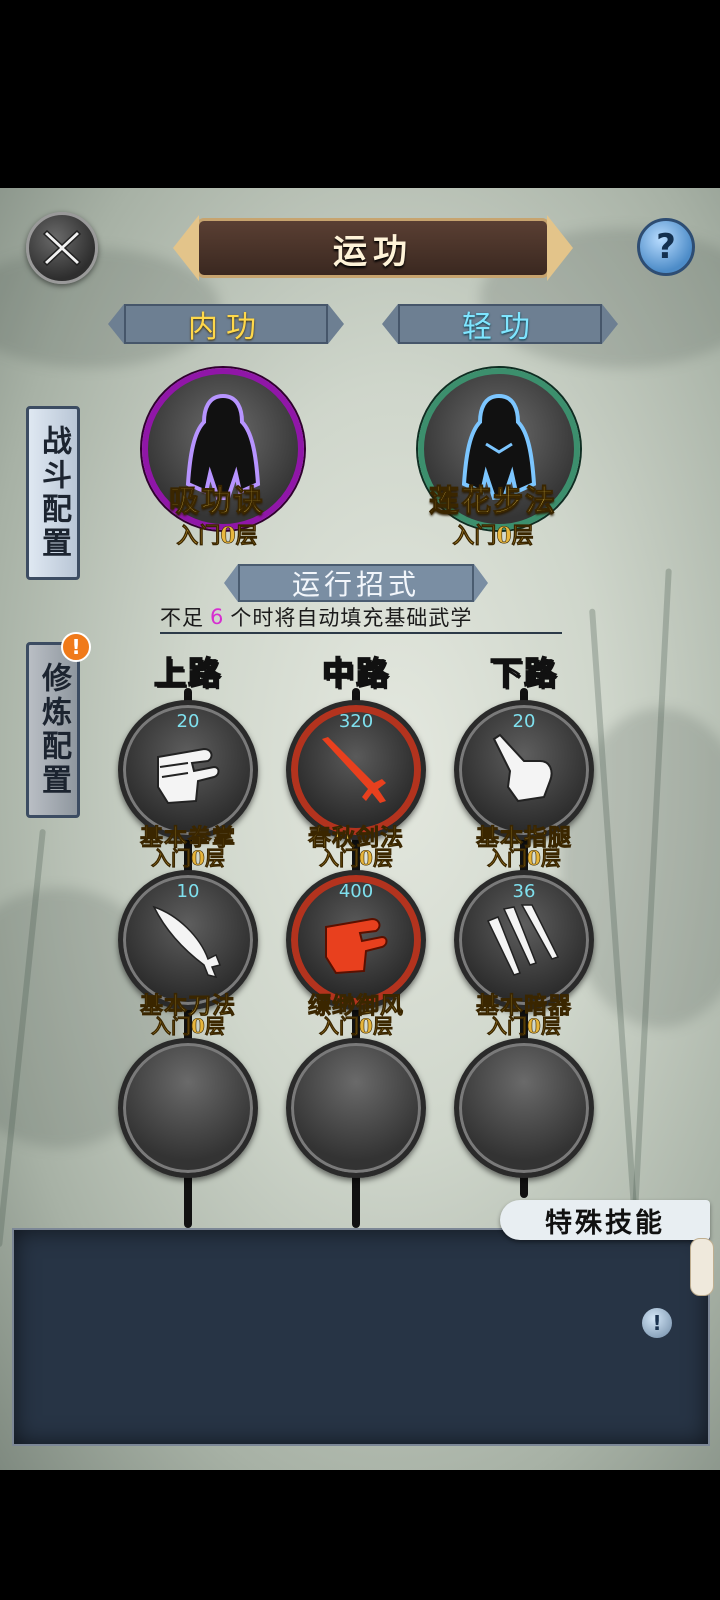 The width and height of the screenshot is (720, 1600). What do you see at coordinates (217, 617) in the screenshot?
I see `hint-number: 6` at bounding box center [217, 617].